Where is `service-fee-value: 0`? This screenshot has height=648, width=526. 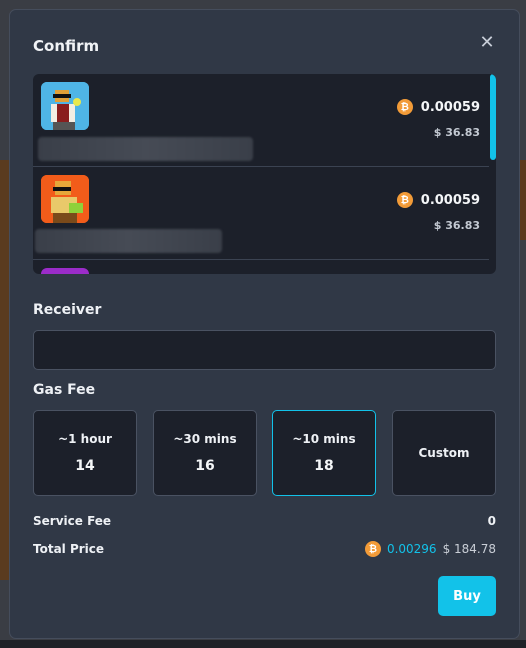 service-fee-value: 0 is located at coordinates (491, 521).